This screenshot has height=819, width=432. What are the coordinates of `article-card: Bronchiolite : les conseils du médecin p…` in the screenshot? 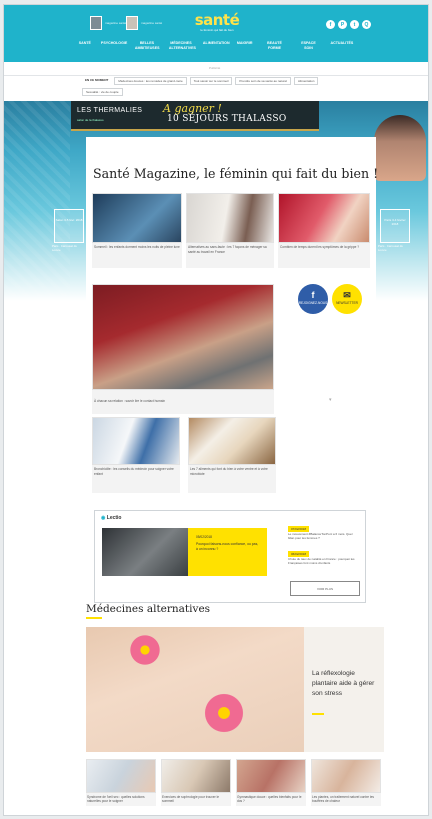 It's located at (136, 455).